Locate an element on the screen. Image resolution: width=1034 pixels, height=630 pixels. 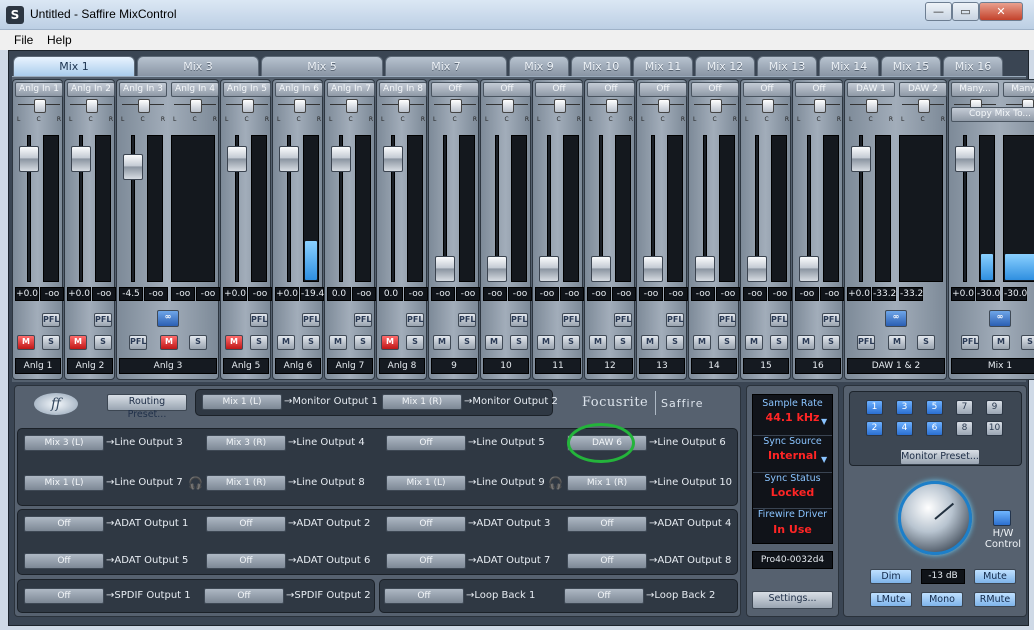
routing-source-select: Mix 1 (R) is located at coordinates (246, 483).